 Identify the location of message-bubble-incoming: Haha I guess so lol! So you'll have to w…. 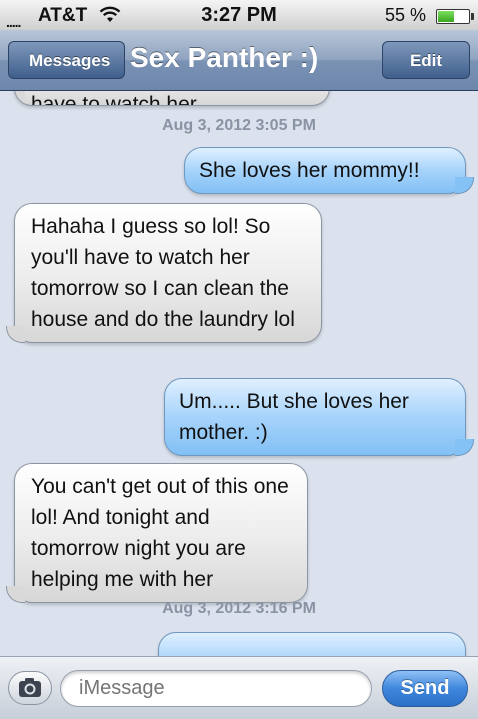
(172, 98).